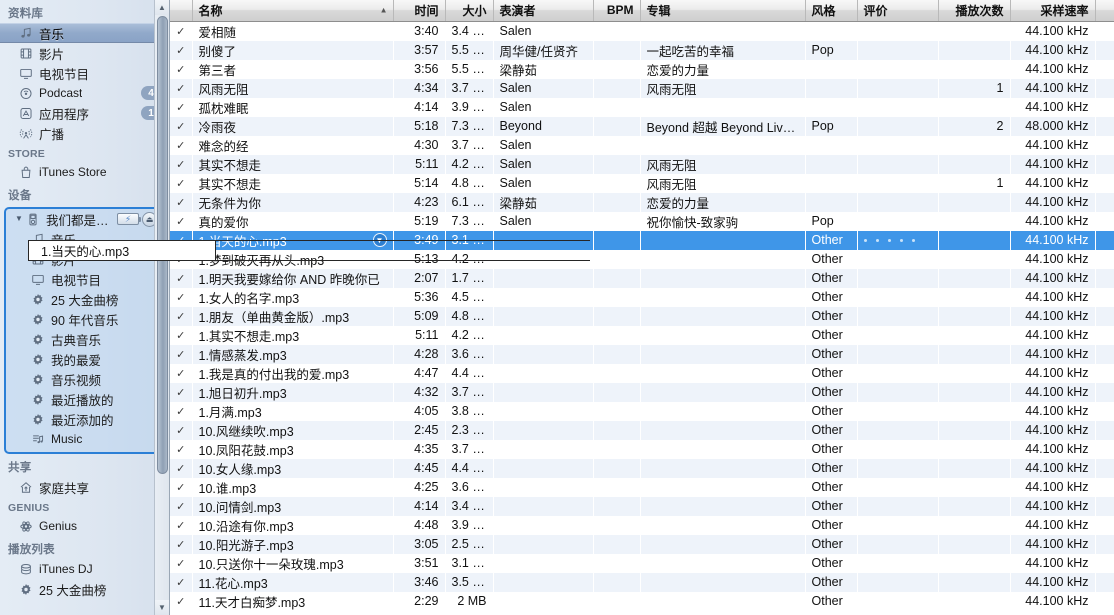 This screenshot has height=615, width=1114. What do you see at coordinates (831, 11) in the screenshot?
I see `column-header-genre: 风格` at bounding box center [831, 11].